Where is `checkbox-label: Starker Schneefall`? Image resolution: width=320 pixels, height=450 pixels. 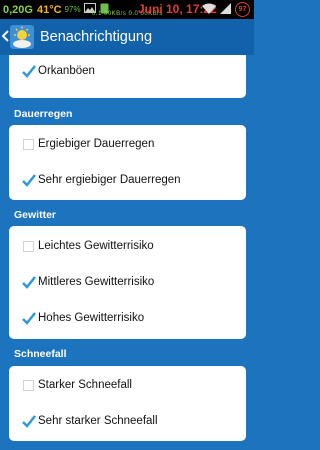 checkbox-label: Starker Schneefall is located at coordinates (85, 385).